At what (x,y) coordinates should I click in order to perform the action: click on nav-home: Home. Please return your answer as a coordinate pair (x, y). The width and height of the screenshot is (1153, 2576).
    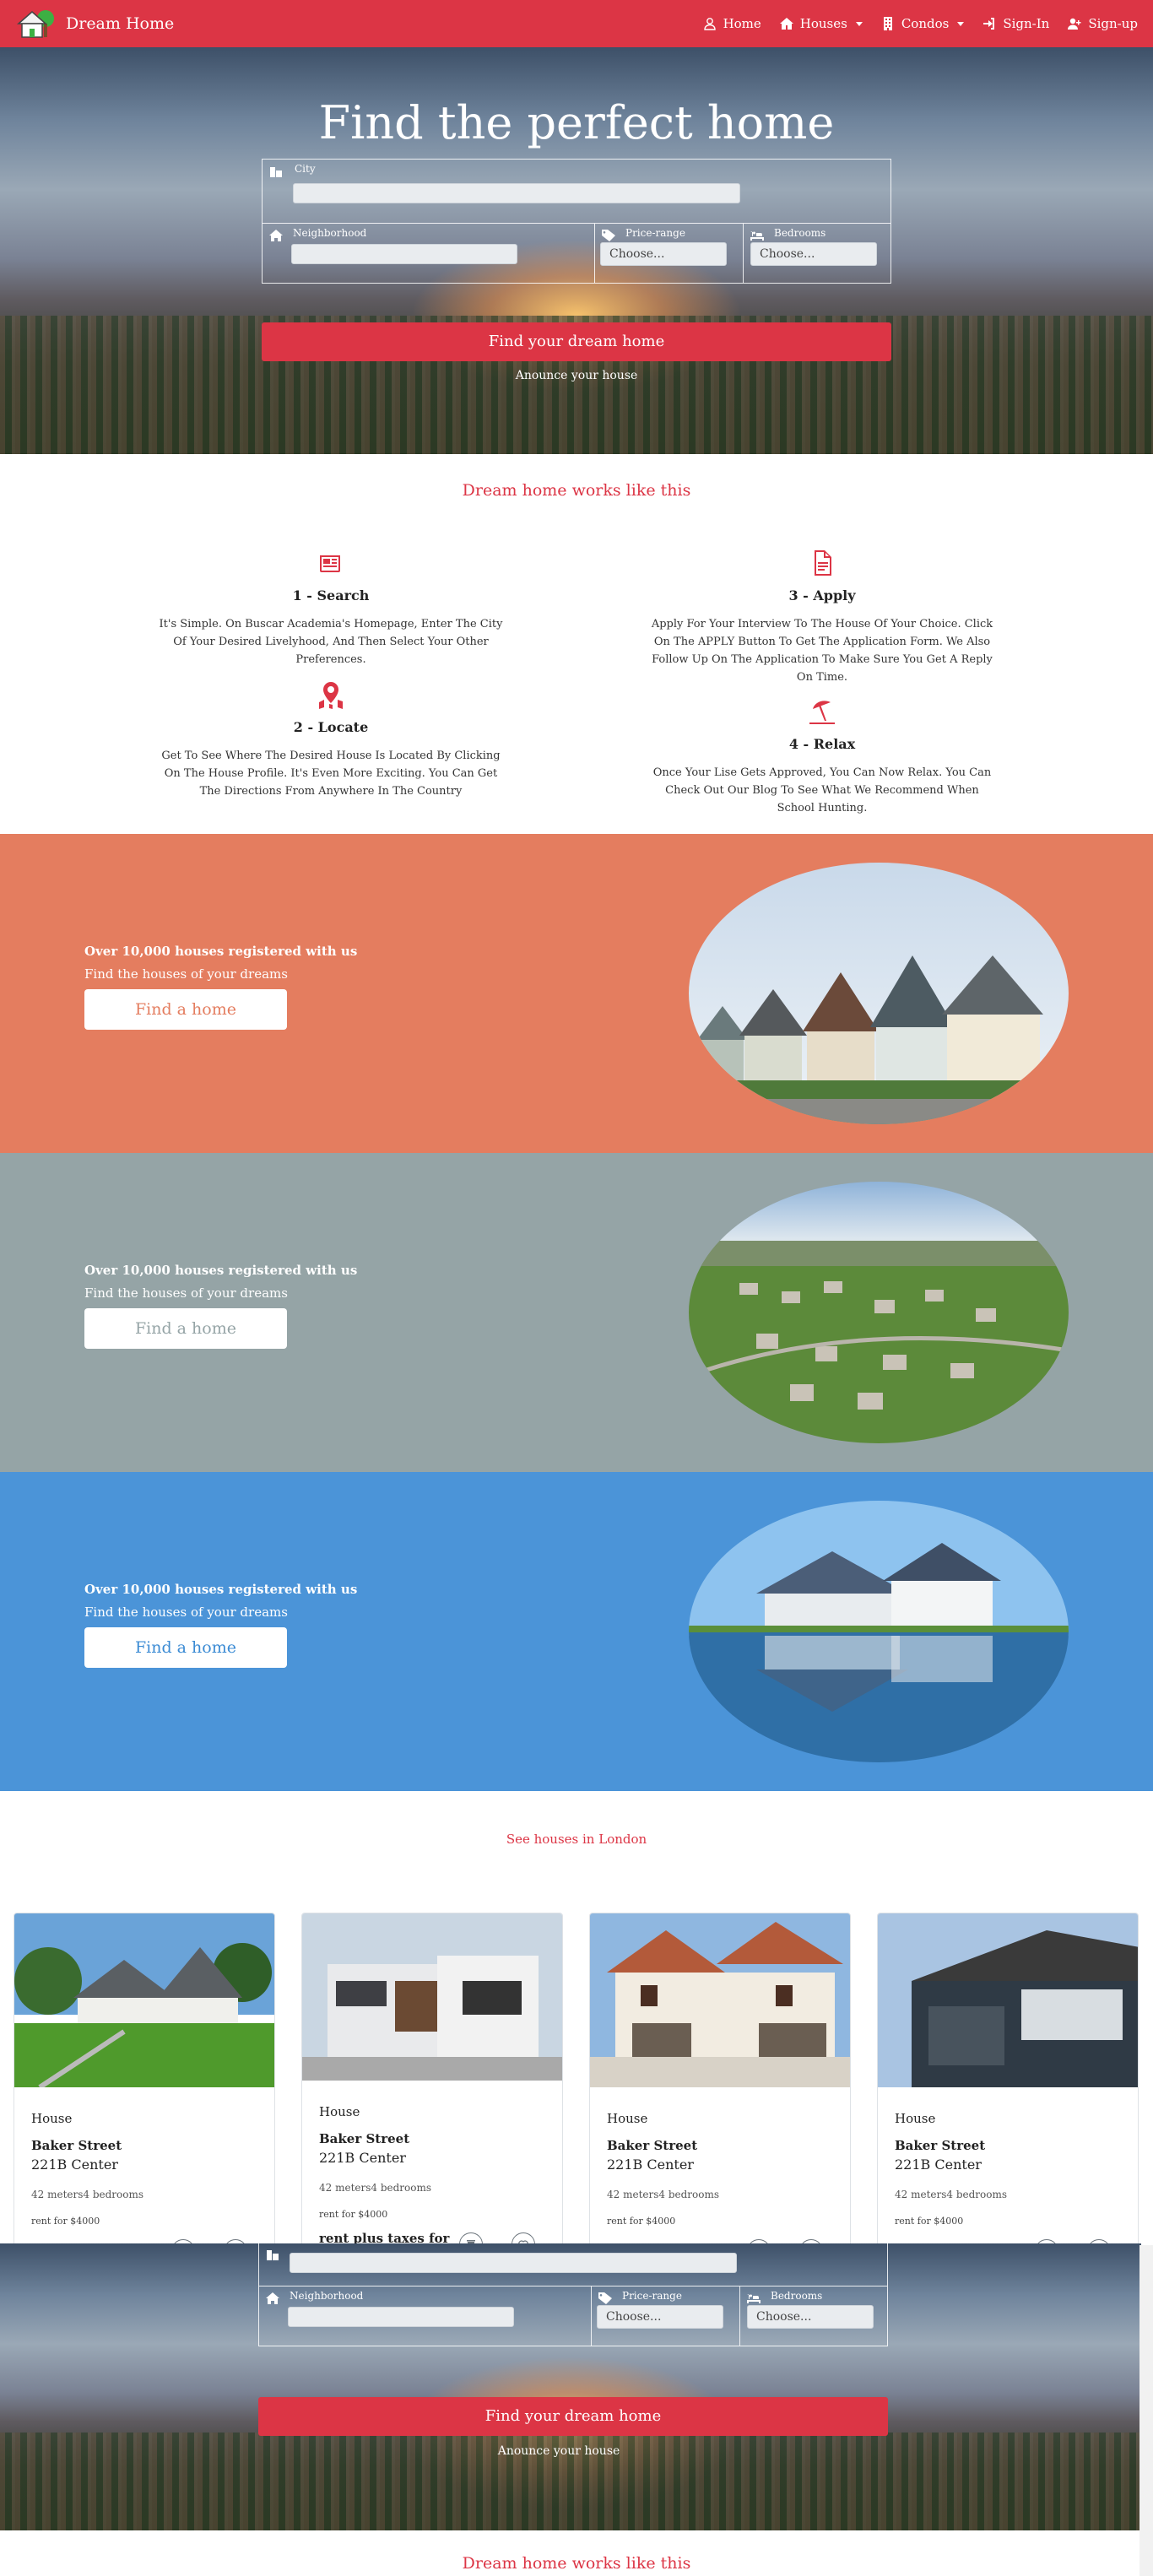
    Looking at the image, I should click on (732, 23).